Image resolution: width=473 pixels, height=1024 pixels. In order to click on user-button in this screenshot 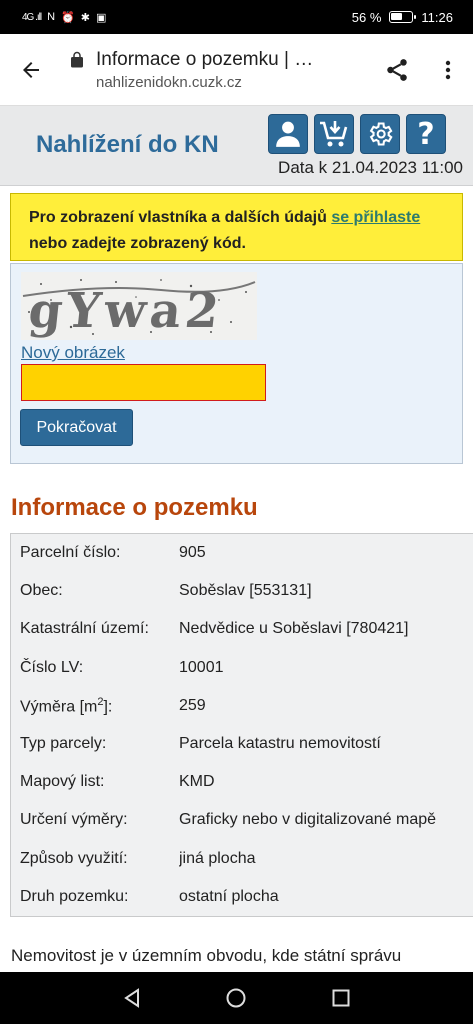, I will do `click(288, 134)`.